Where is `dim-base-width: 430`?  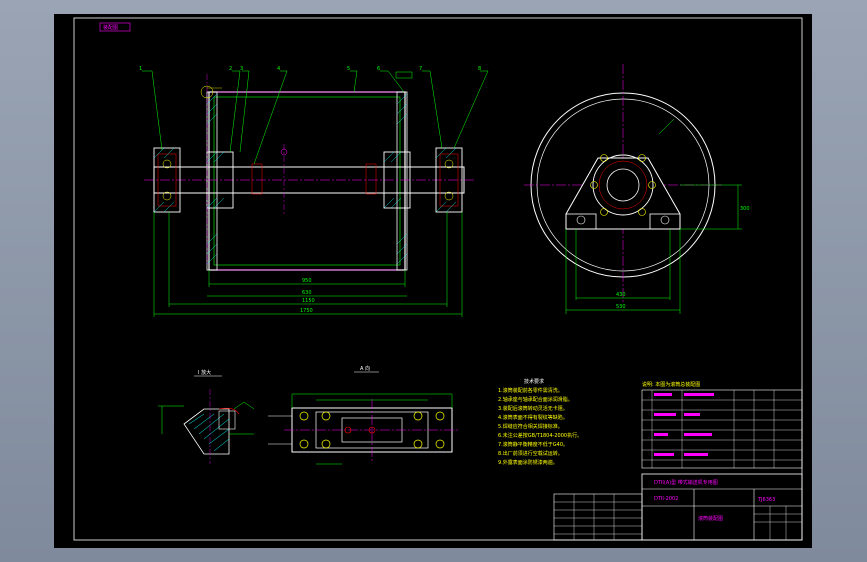 dim-base-width: 430 is located at coordinates (621, 295).